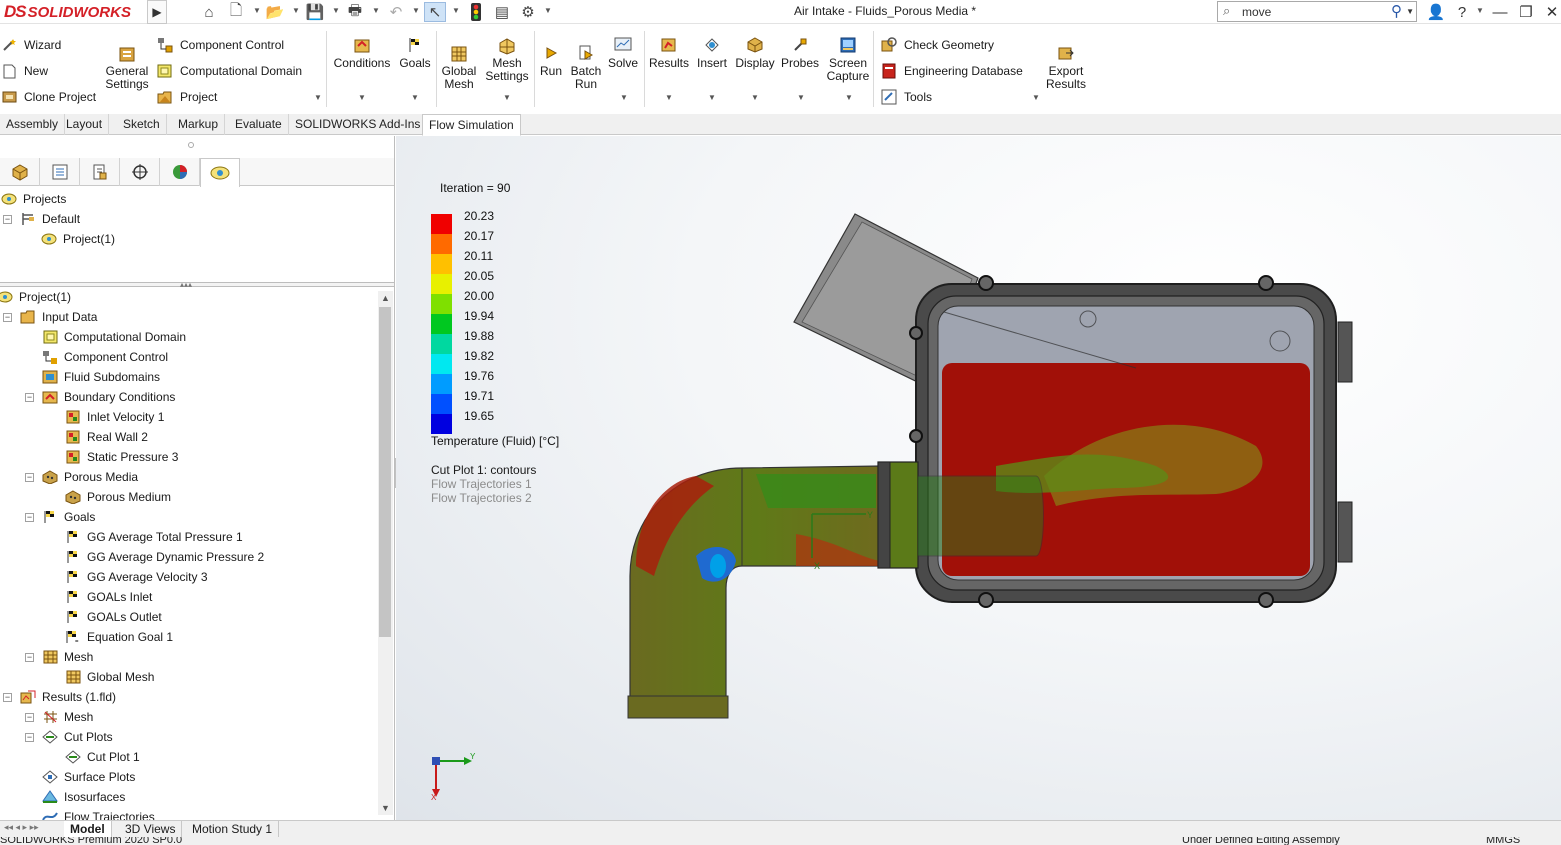 The width and height of the screenshot is (1561, 845). What do you see at coordinates (296, 10) in the screenshot?
I see `open-dropdown-icon: ▼` at bounding box center [296, 10].